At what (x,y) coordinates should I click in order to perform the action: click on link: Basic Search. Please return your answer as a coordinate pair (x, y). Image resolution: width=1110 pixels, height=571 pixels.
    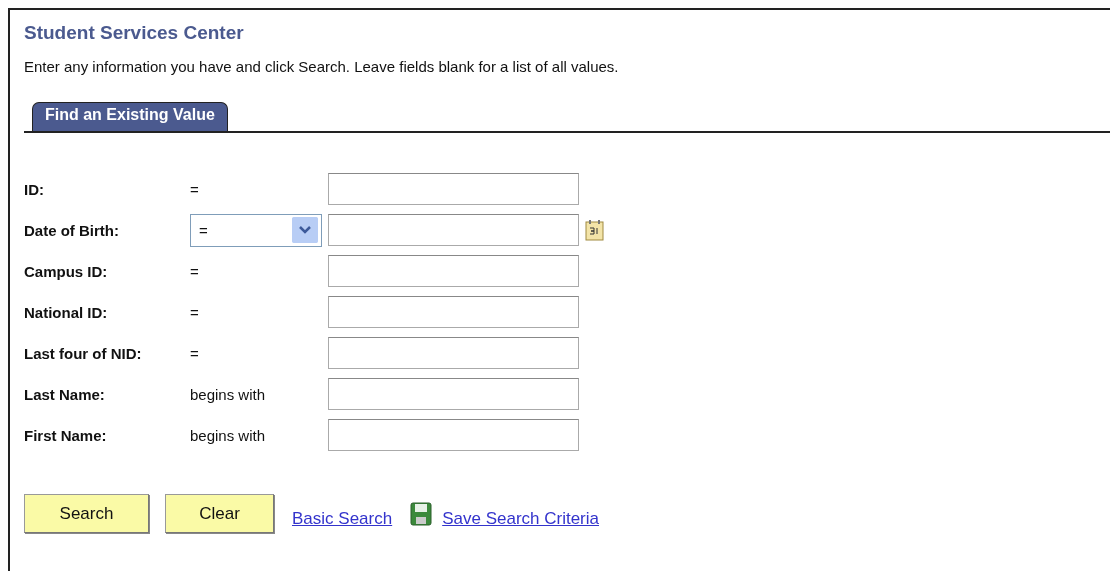
    Looking at the image, I should click on (342, 518).